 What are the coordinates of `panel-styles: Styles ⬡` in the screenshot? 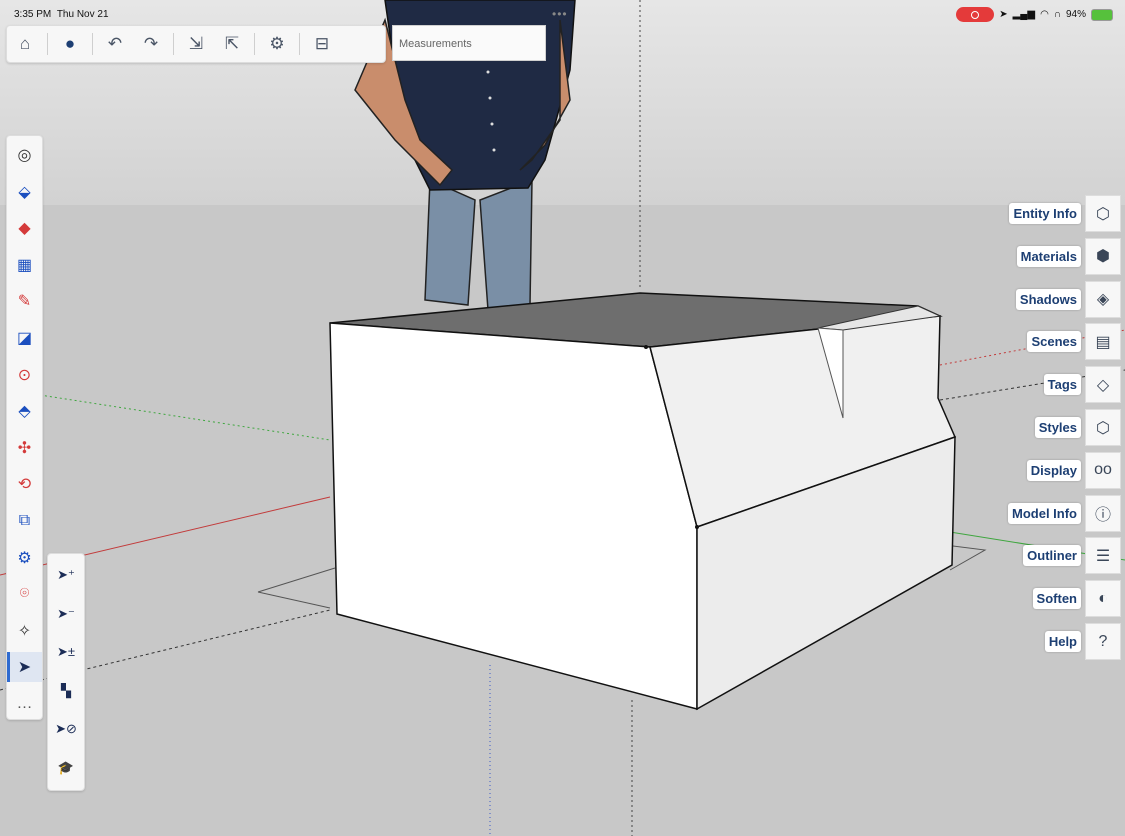 It's located at (1077, 427).